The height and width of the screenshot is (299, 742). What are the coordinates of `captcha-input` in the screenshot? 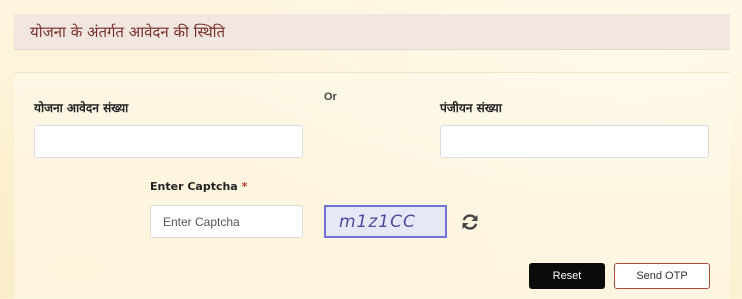 It's located at (226, 221).